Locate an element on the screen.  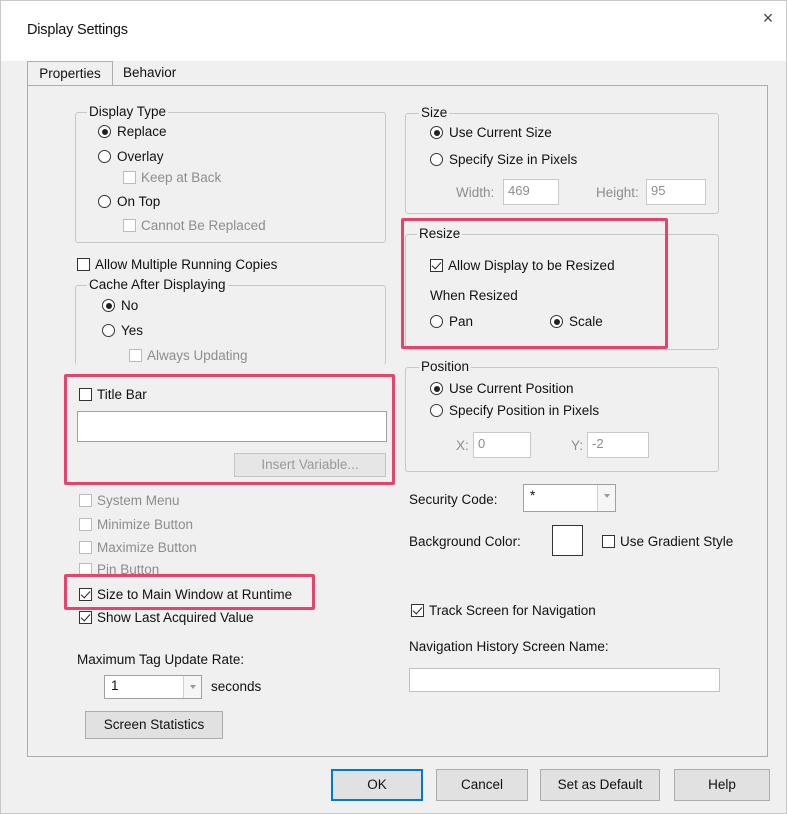
x-label: X: is located at coordinates (462, 445).